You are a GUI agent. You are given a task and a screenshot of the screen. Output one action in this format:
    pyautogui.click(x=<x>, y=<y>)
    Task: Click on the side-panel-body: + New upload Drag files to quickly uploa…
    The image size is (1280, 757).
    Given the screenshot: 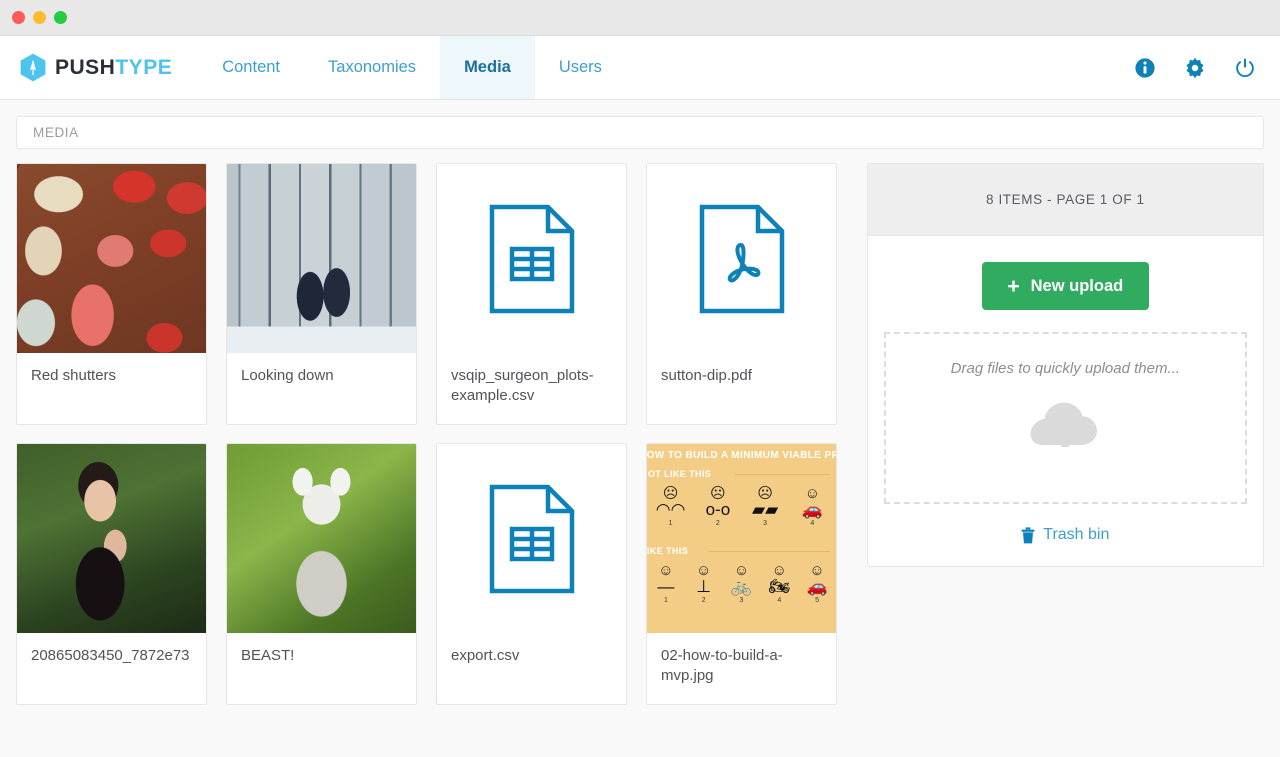 What is the action you would take?
    pyautogui.click(x=1065, y=401)
    